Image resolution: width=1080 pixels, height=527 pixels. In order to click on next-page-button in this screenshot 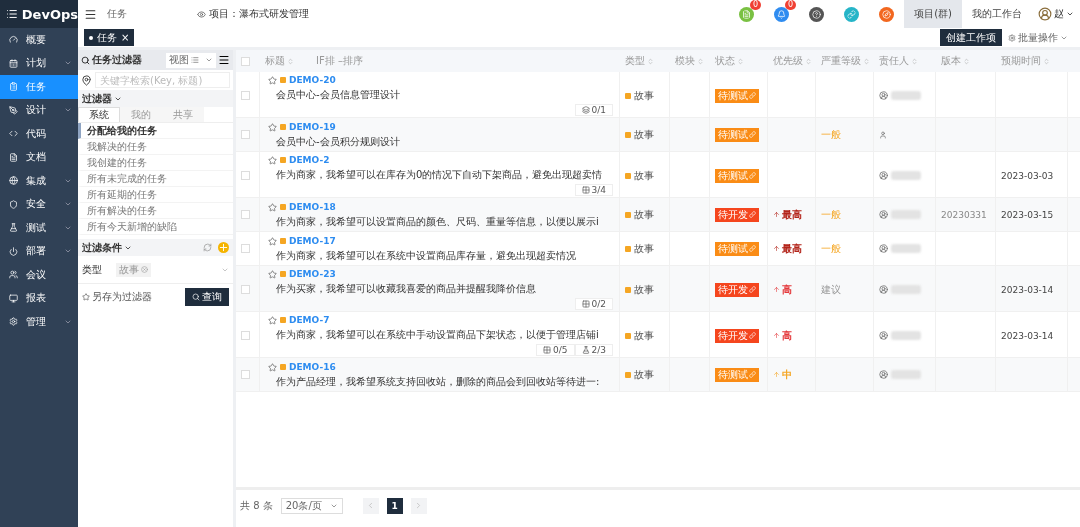, I will do `click(418, 505)`.